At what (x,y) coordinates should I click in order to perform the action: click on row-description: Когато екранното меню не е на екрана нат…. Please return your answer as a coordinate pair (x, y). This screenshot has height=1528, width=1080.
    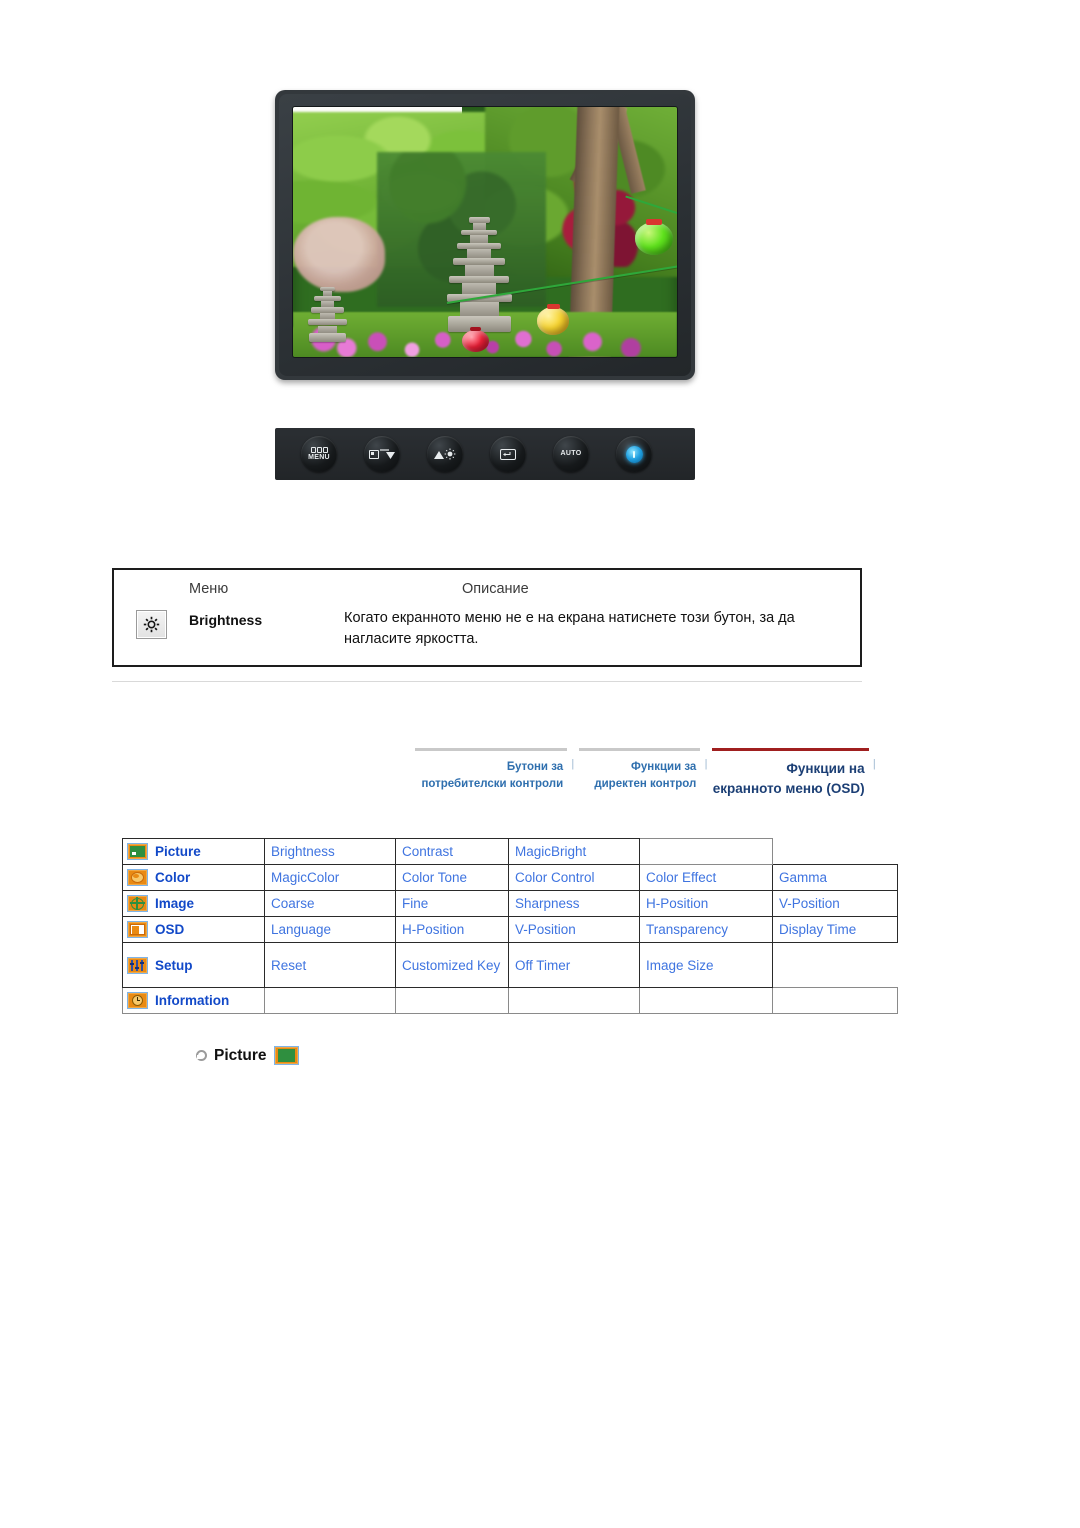
    Looking at the image, I should click on (569, 629).